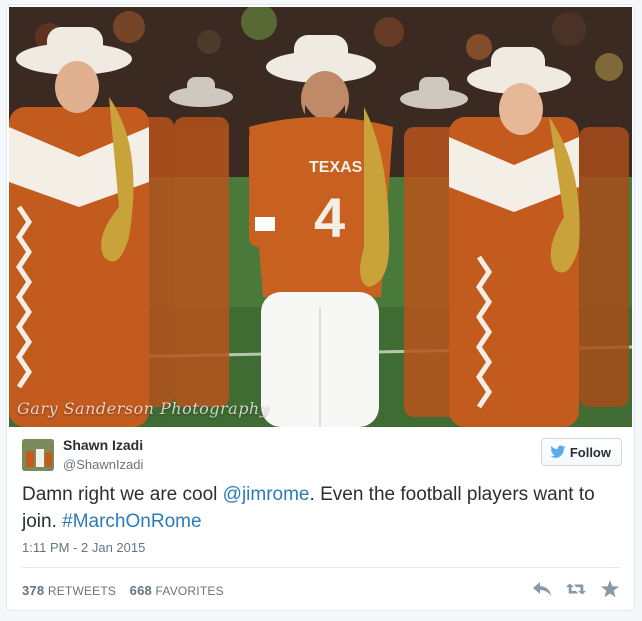 The image size is (642, 621). Describe the element at coordinates (83, 547) in the screenshot. I see `tweet-timestamp: 1:11 PM - 2 Jan 2015` at that location.